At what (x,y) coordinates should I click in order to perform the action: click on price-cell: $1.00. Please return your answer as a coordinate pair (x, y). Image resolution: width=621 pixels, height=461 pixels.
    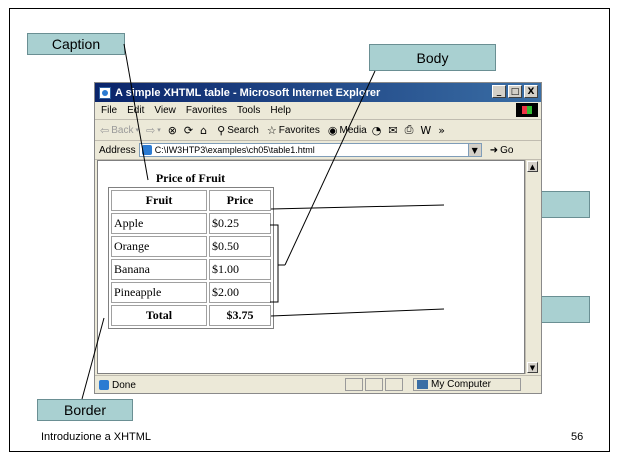
    Looking at the image, I should click on (240, 269).